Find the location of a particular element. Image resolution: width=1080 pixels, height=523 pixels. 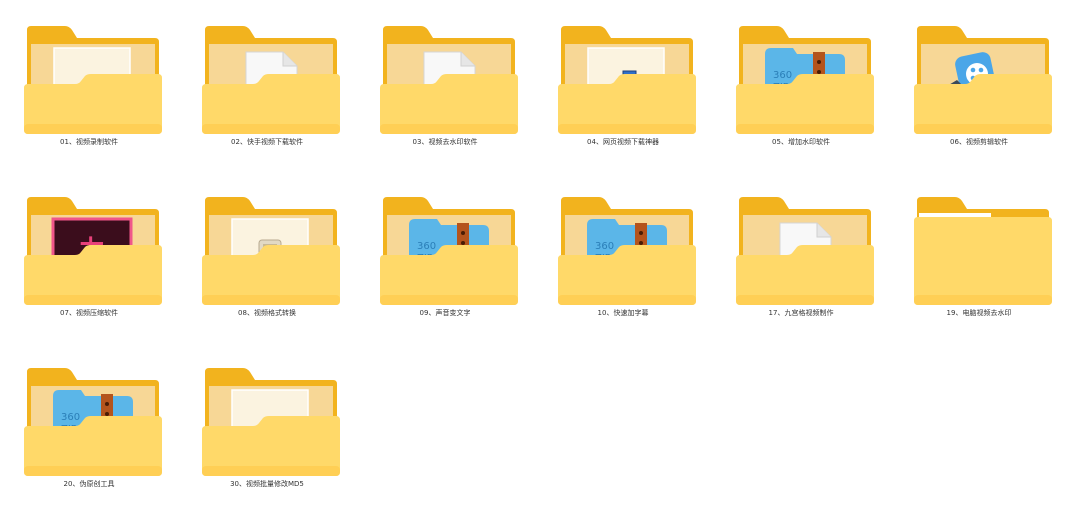

folder-name-label: 08、视频格式转换 is located at coordinates (267, 313).